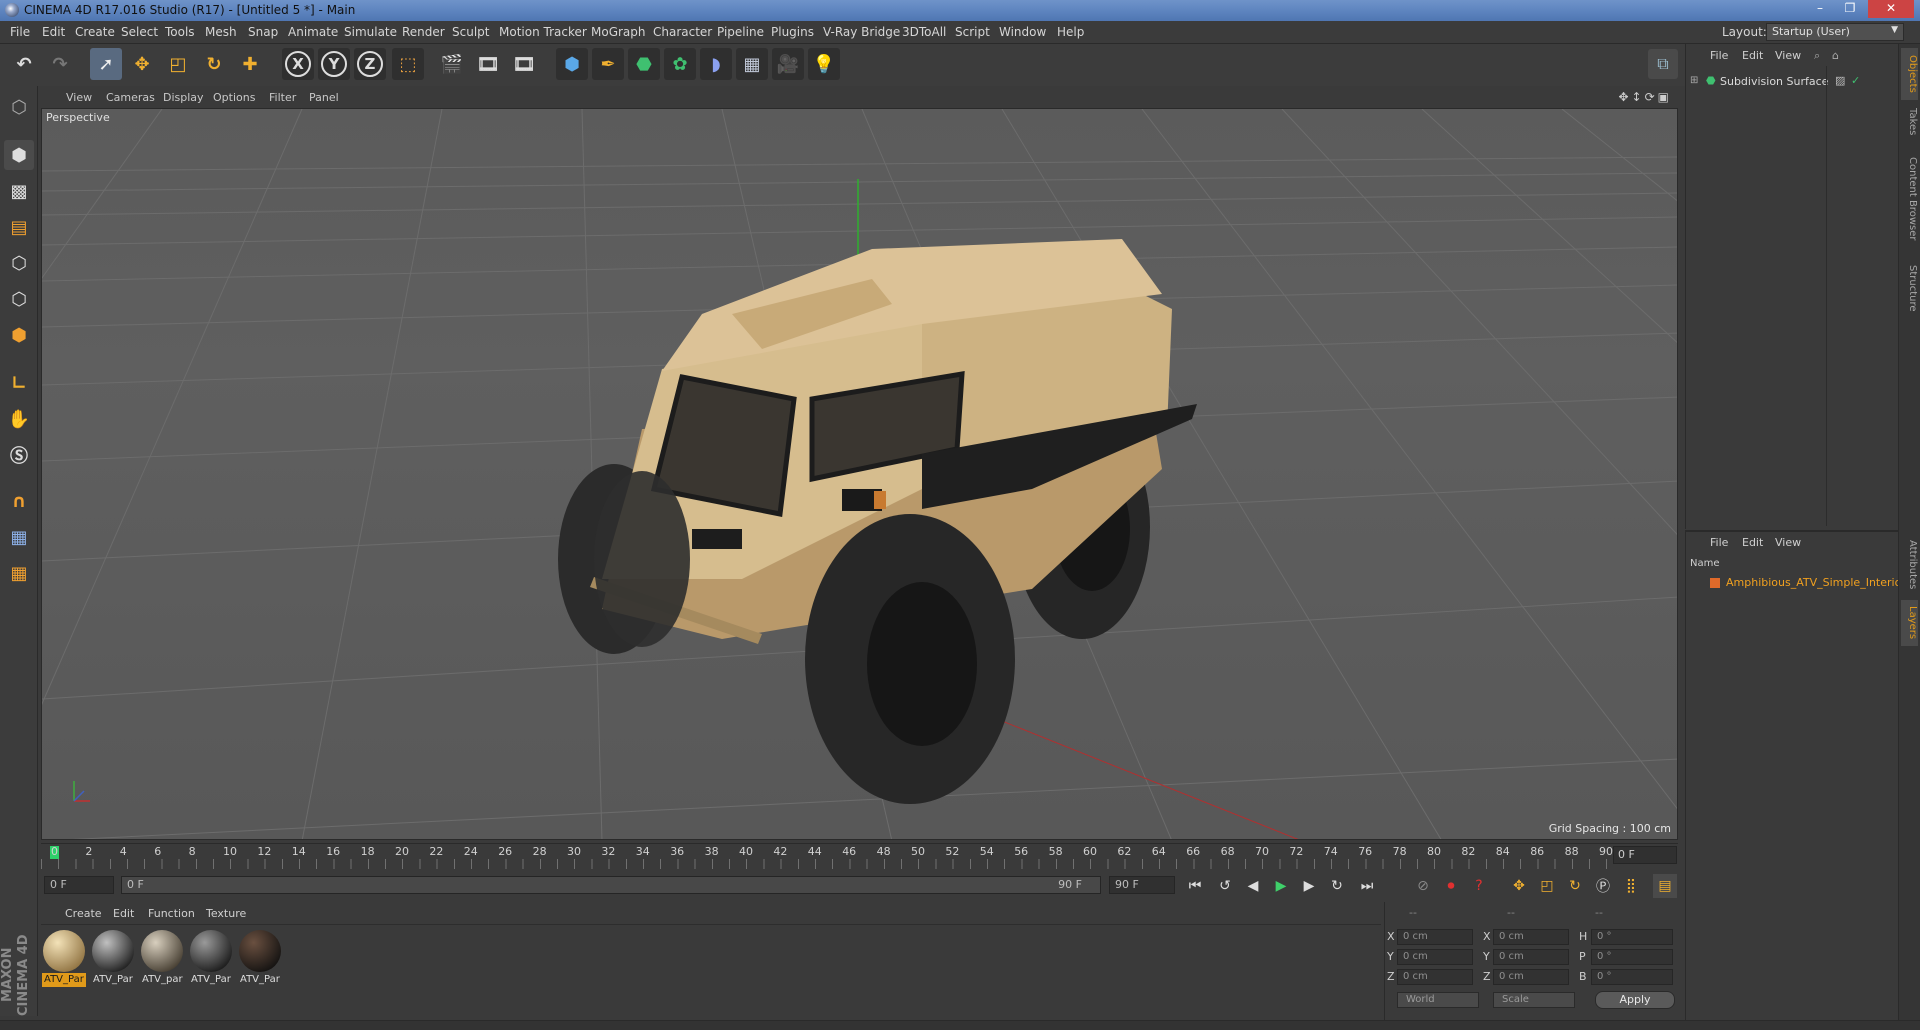 Image resolution: width=1920 pixels, height=1030 pixels. What do you see at coordinates (1909, 623) in the screenshot?
I see `tab-layers: Layers` at bounding box center [1909, 623].